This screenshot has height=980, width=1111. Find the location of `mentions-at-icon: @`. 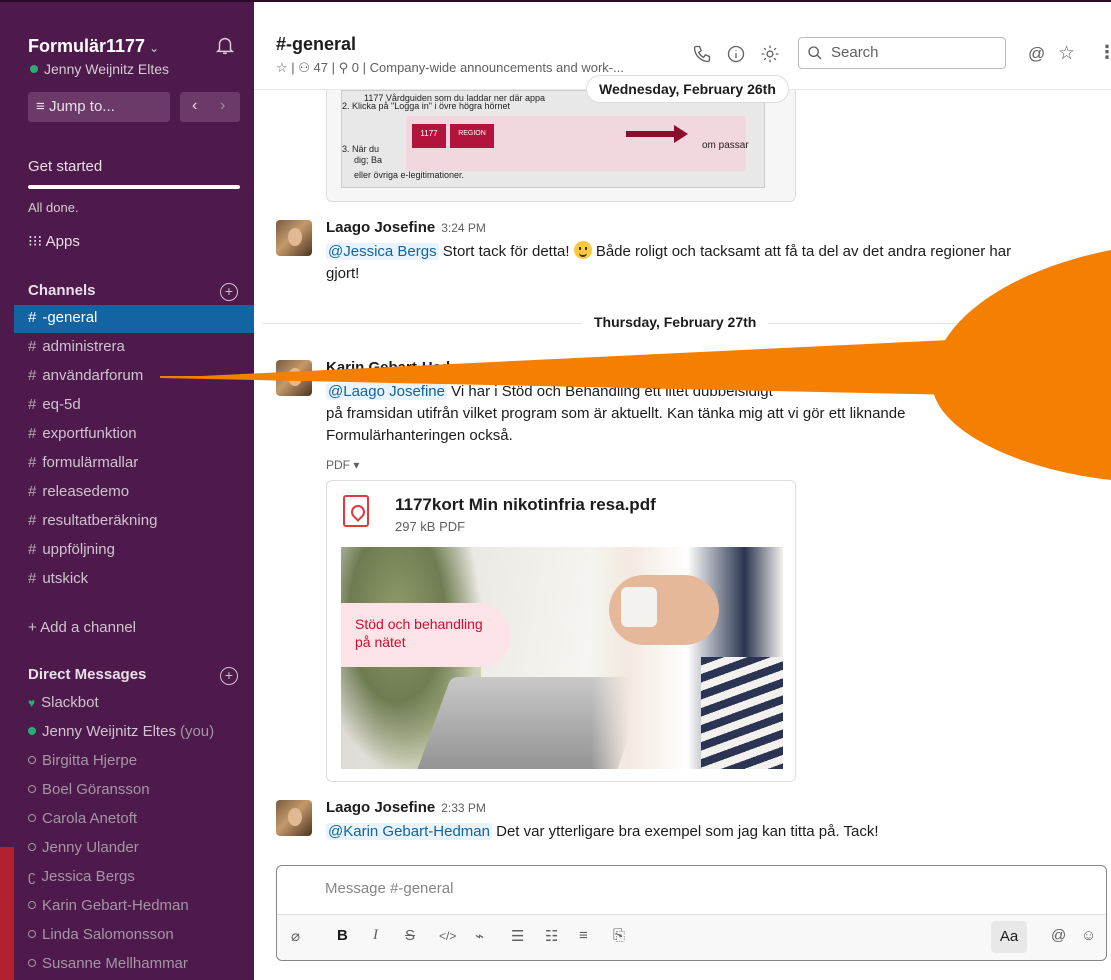

mentions-at-icon: @ is located at coordinates (1036, 54).